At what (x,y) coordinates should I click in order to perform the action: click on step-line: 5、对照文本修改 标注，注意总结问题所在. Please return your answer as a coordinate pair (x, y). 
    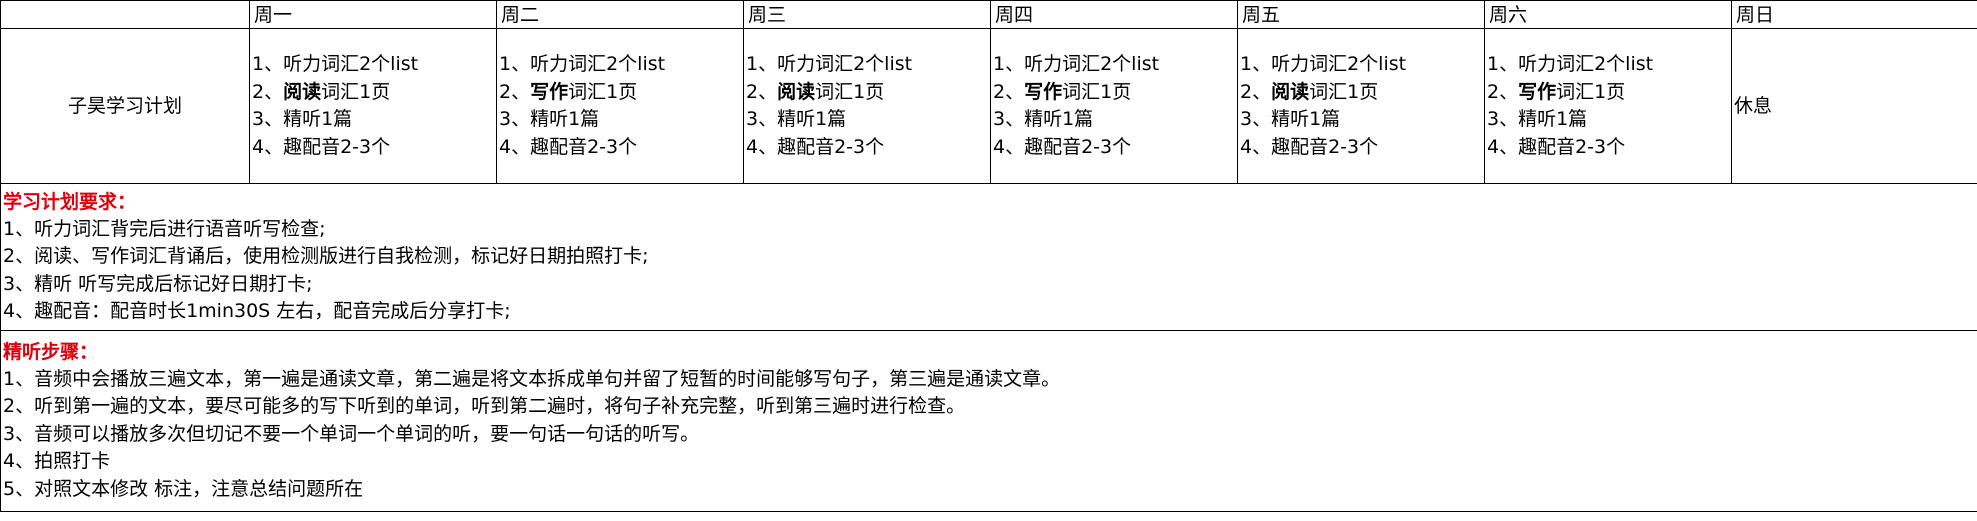
    Looking at the image, I should click on (183, 488).